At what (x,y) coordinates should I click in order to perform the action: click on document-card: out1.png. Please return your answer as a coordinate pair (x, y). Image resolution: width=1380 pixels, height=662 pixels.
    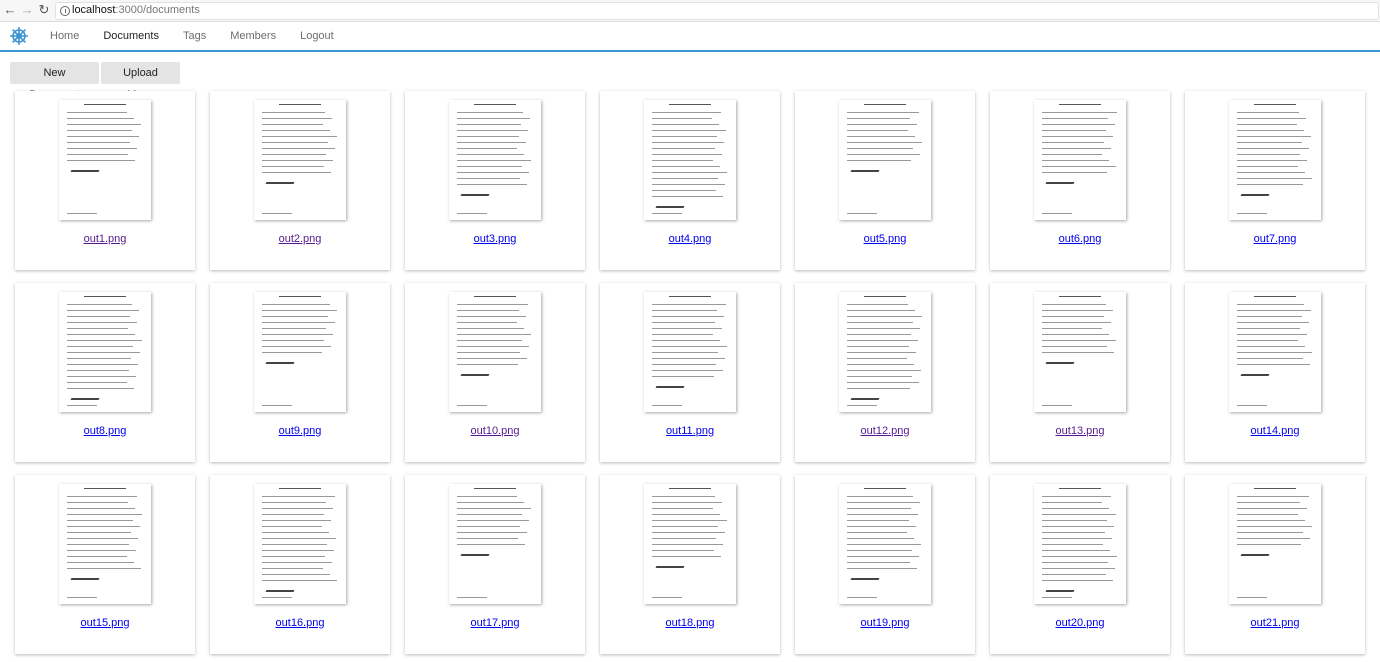
    Looking at the image, I should click on (105, 180).